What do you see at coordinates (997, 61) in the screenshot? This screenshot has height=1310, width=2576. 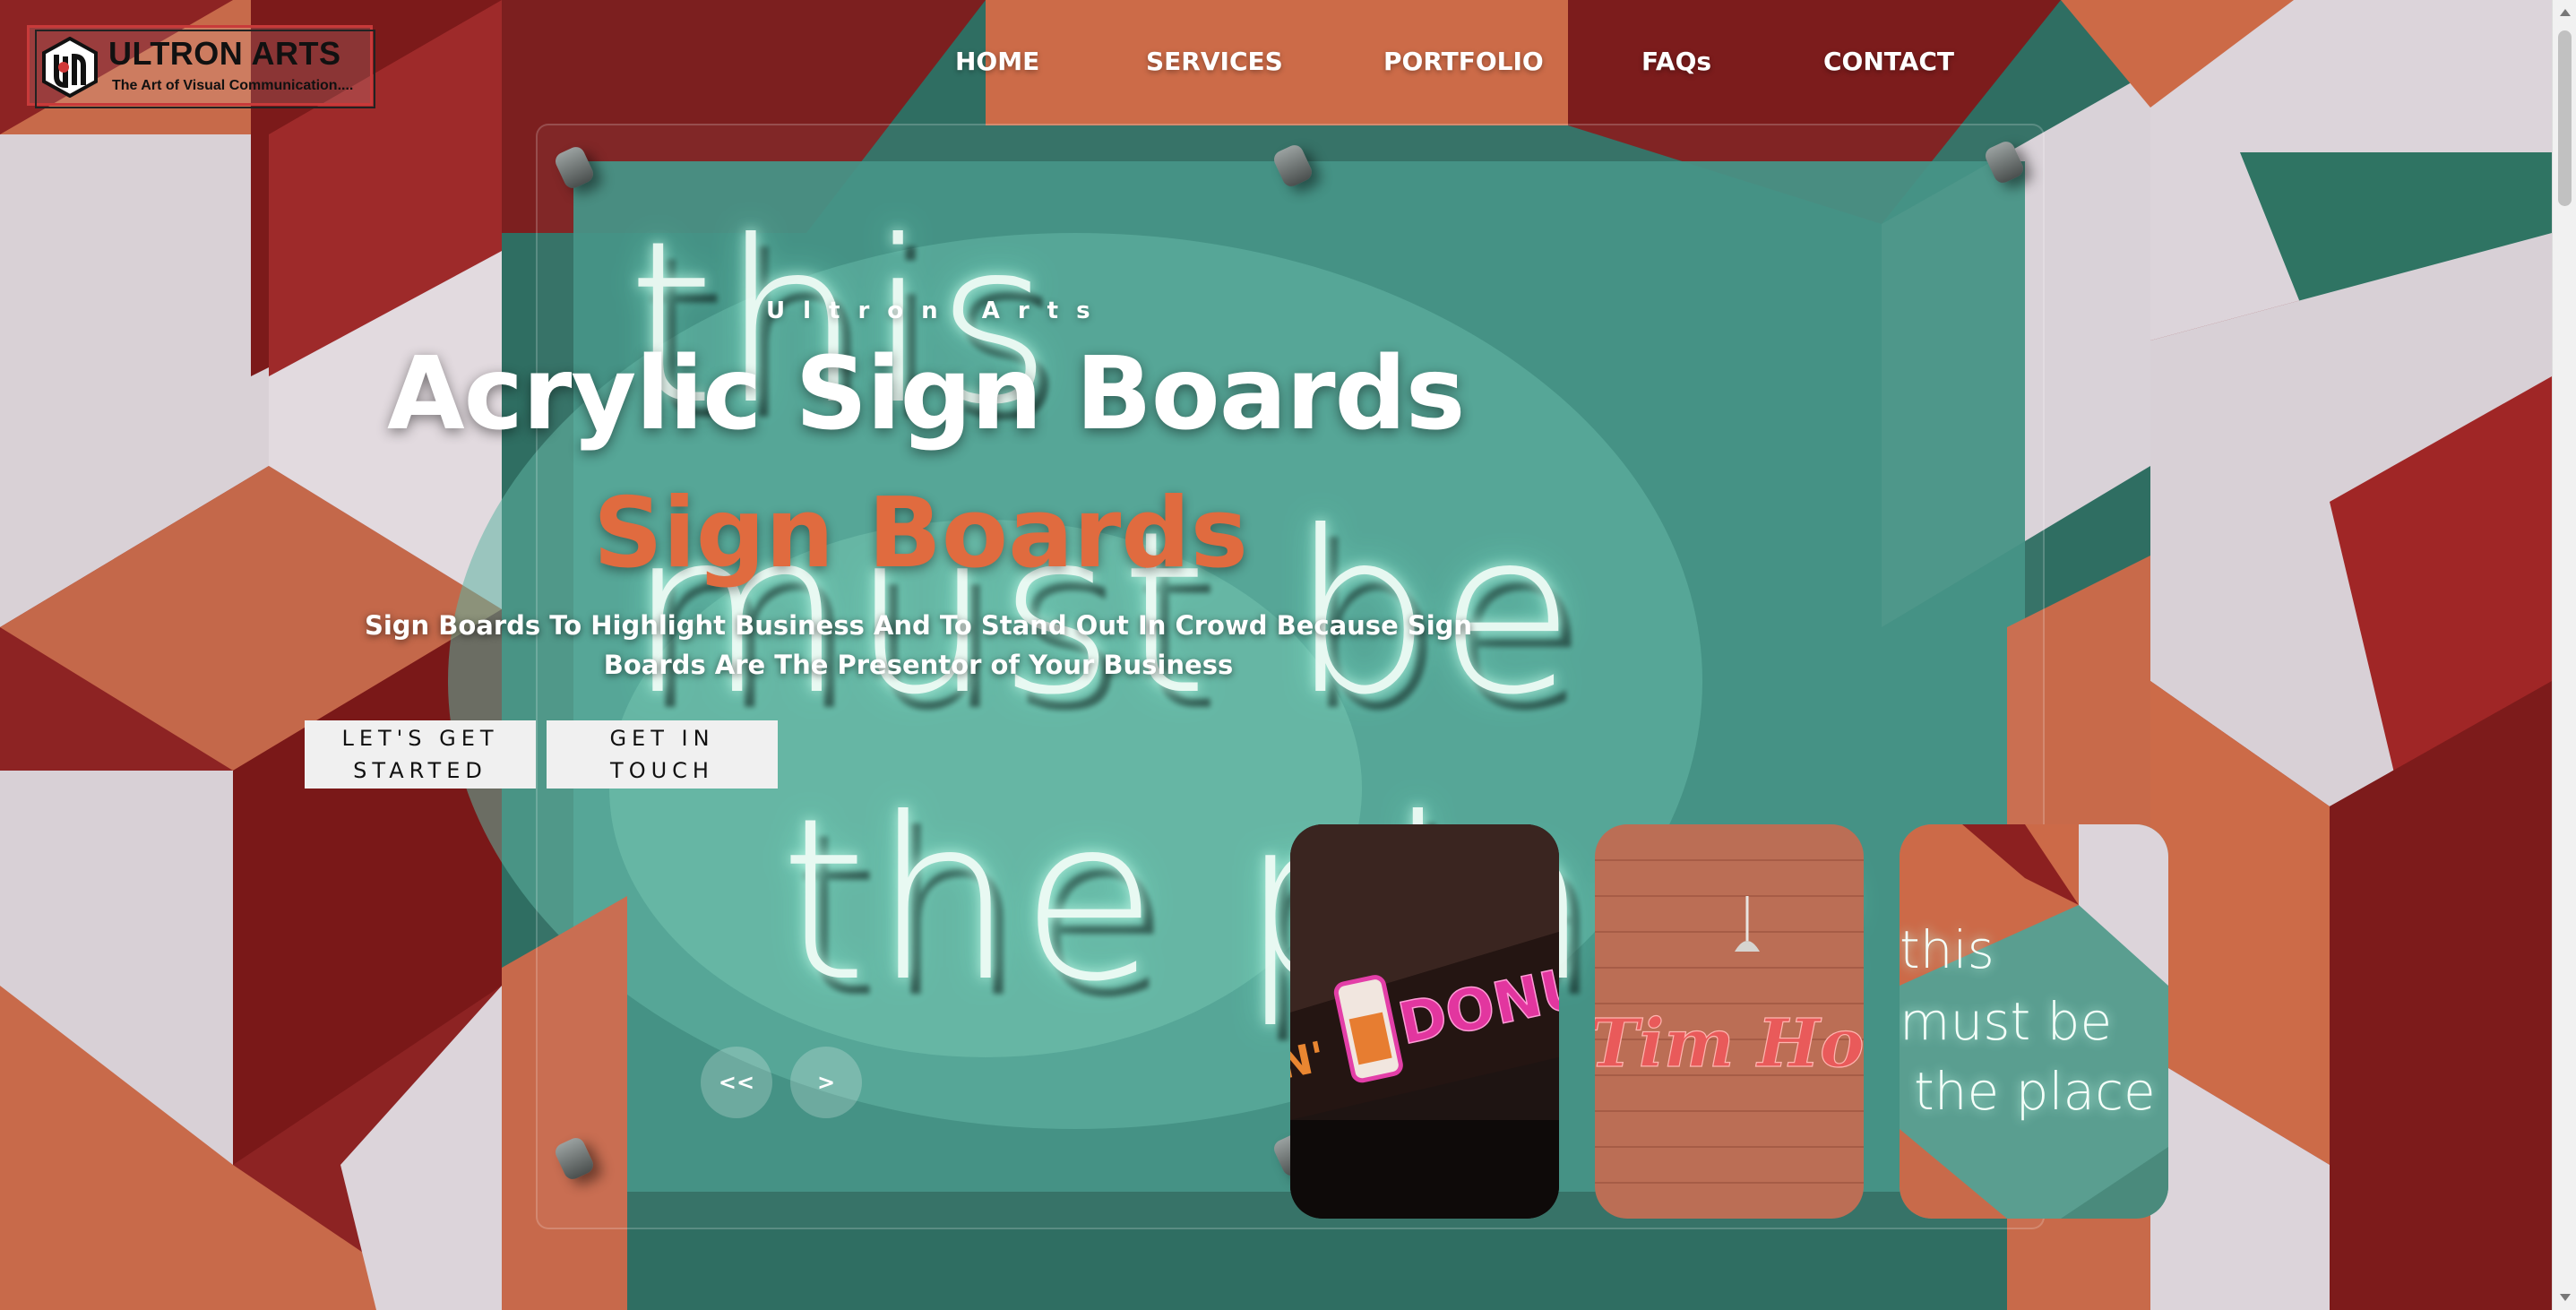 I see `nav-home: HOME` at bounding box center [997, 61].